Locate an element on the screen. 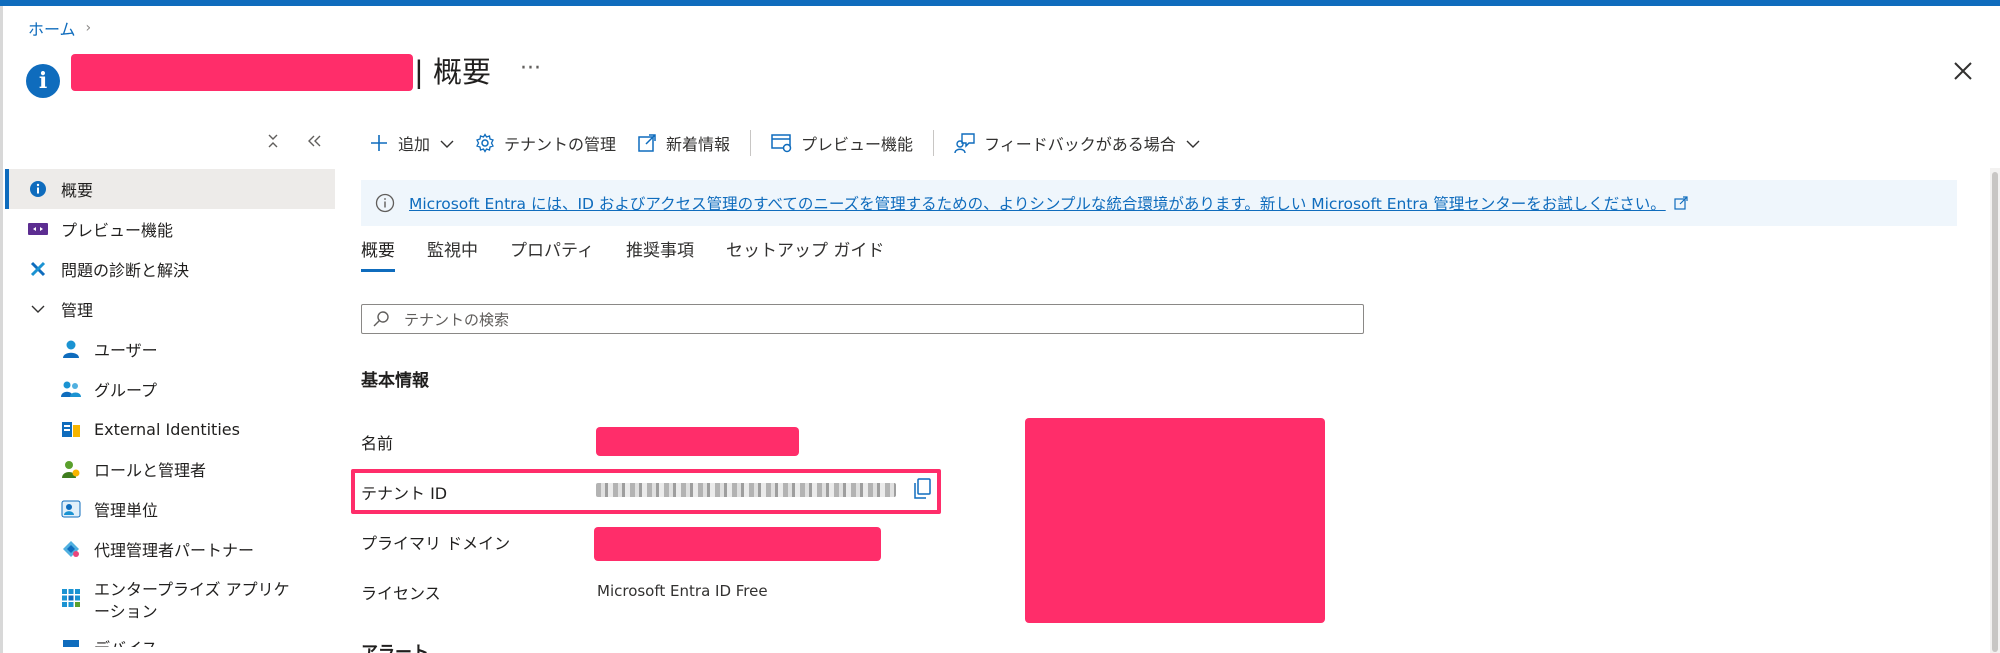  license-label: ライセンス is located at coordinates (401, 593).